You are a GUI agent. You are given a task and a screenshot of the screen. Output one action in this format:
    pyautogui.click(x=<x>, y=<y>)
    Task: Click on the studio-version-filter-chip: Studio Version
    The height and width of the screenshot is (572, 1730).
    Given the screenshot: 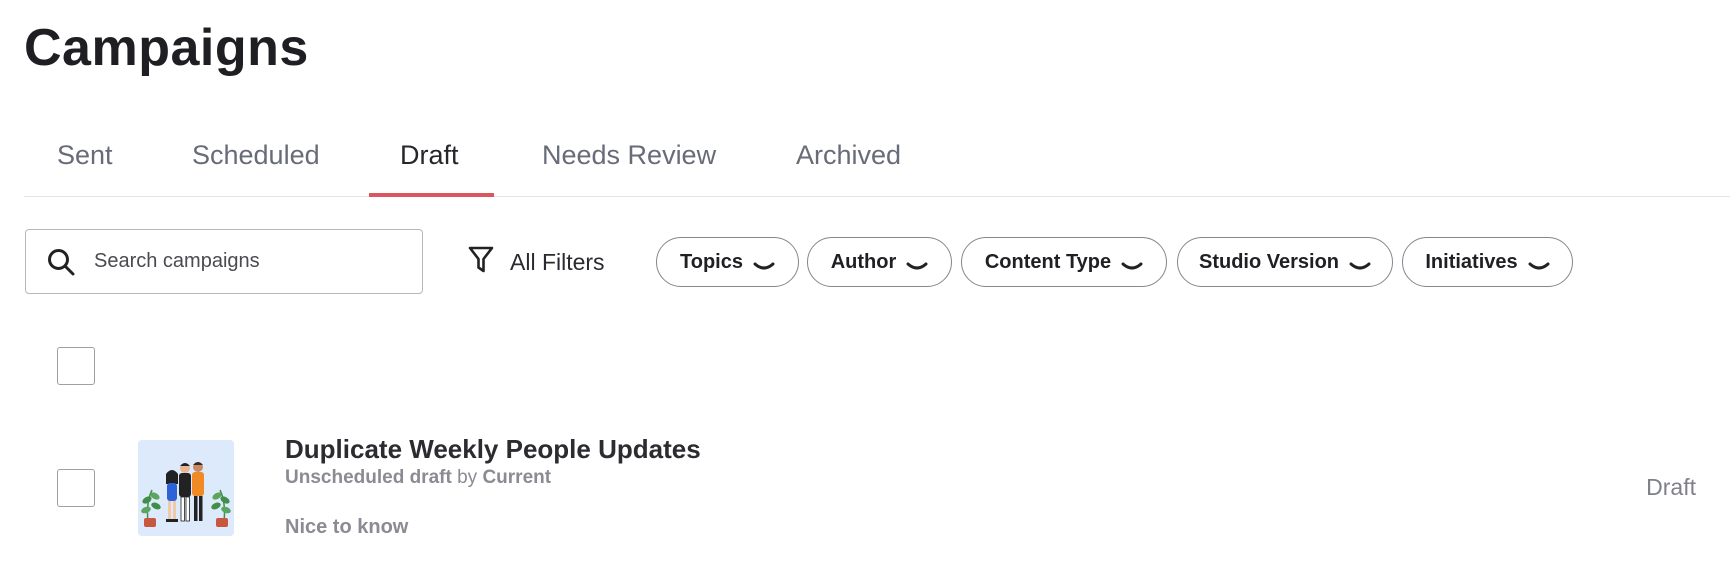 What is the action you would take?
    pyautogui.click(x=1285, y=262)
    